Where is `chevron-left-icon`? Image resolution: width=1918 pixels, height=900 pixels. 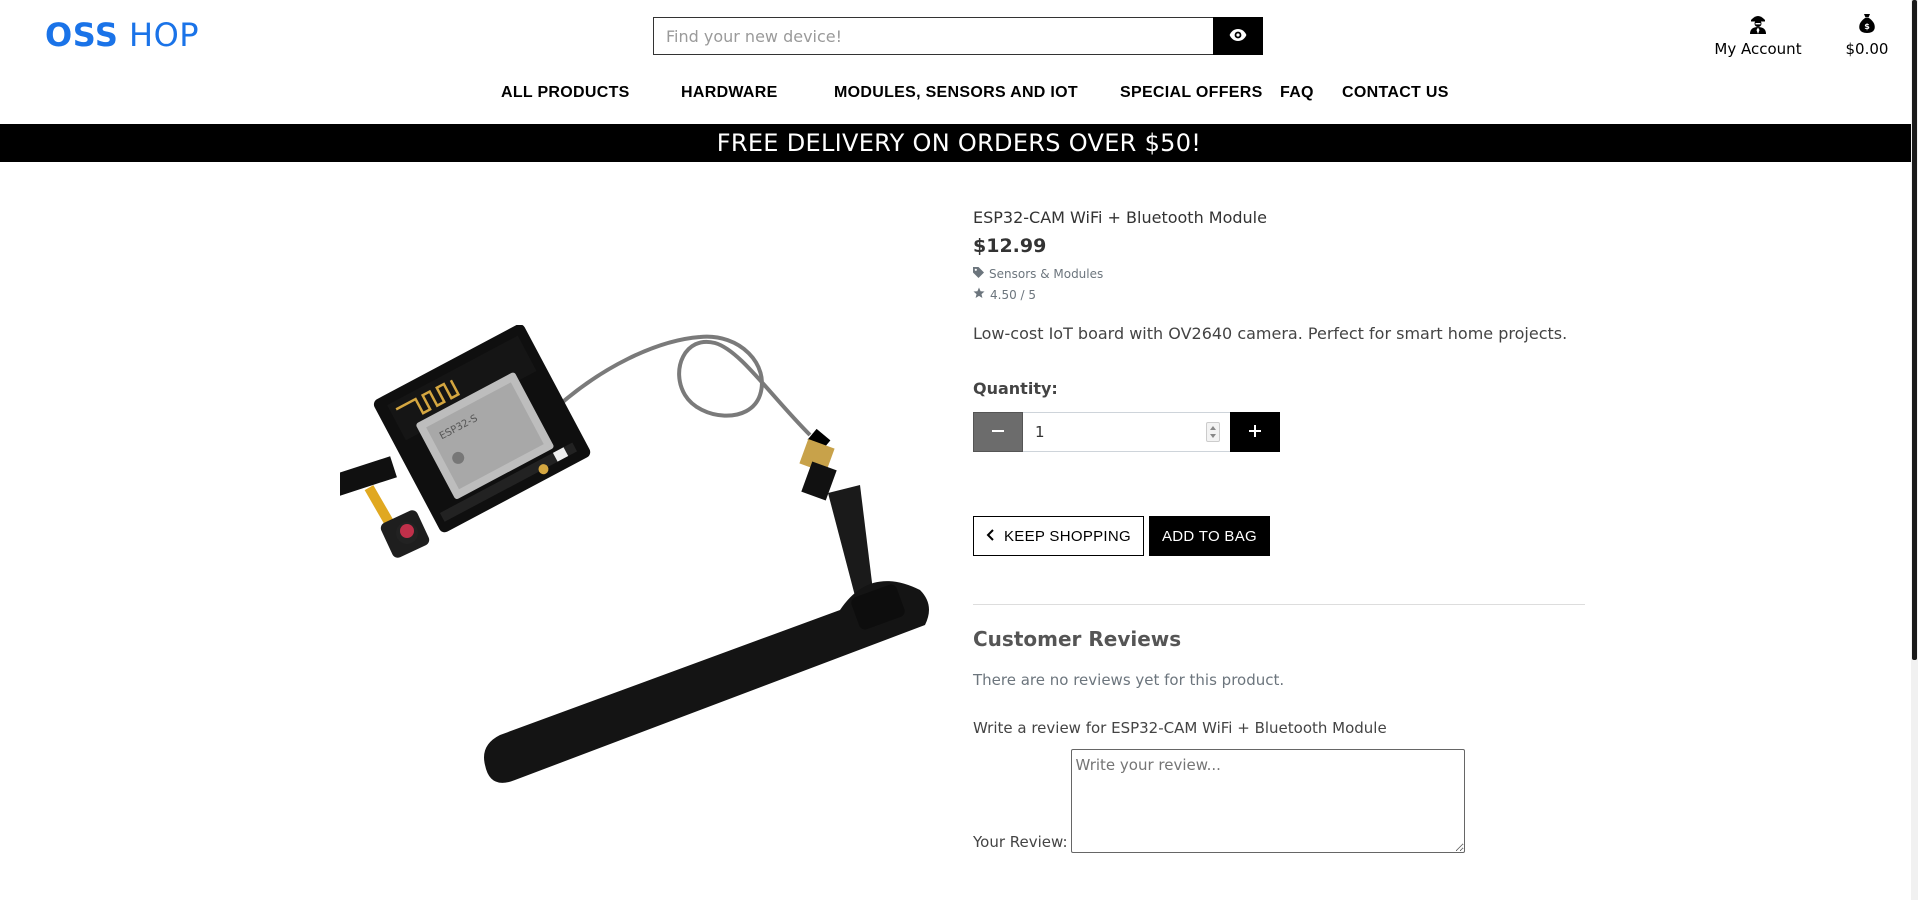 chevron-left-icon is located at coordinates (990, 536).